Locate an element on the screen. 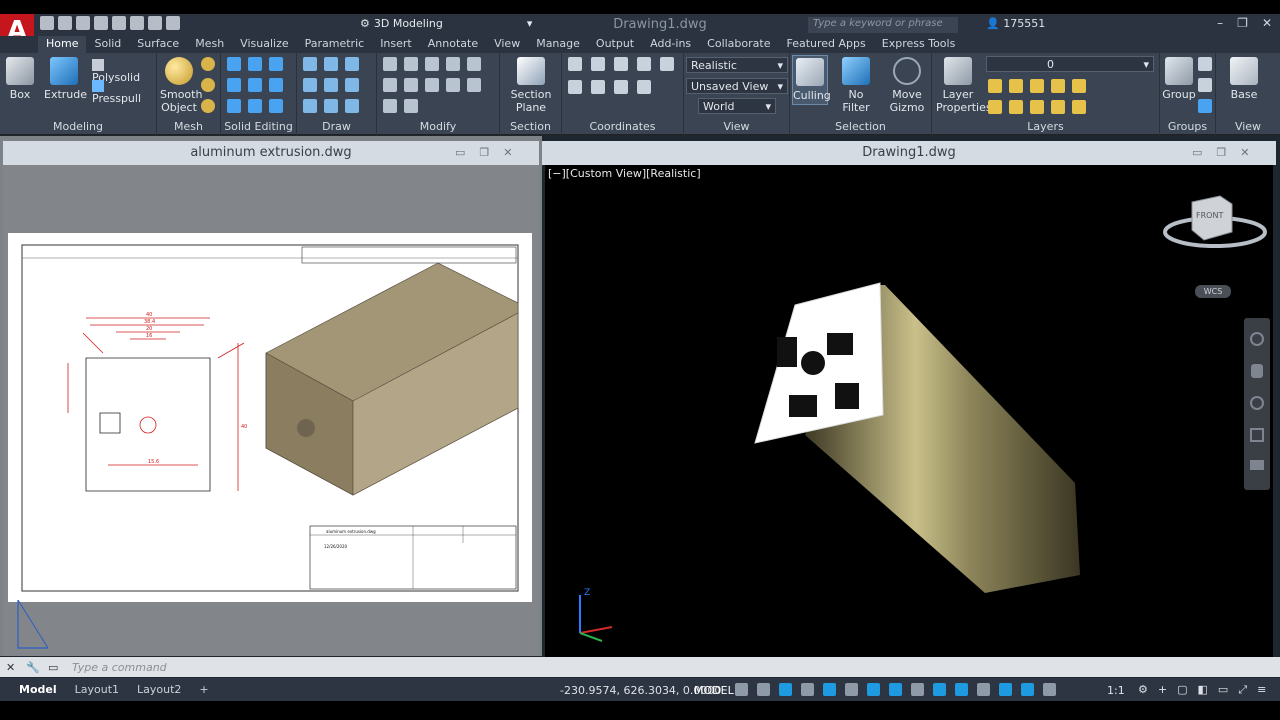 The width and height of the screenshot is (1280, 720). trim-icon is located at coordinates (411, 85).